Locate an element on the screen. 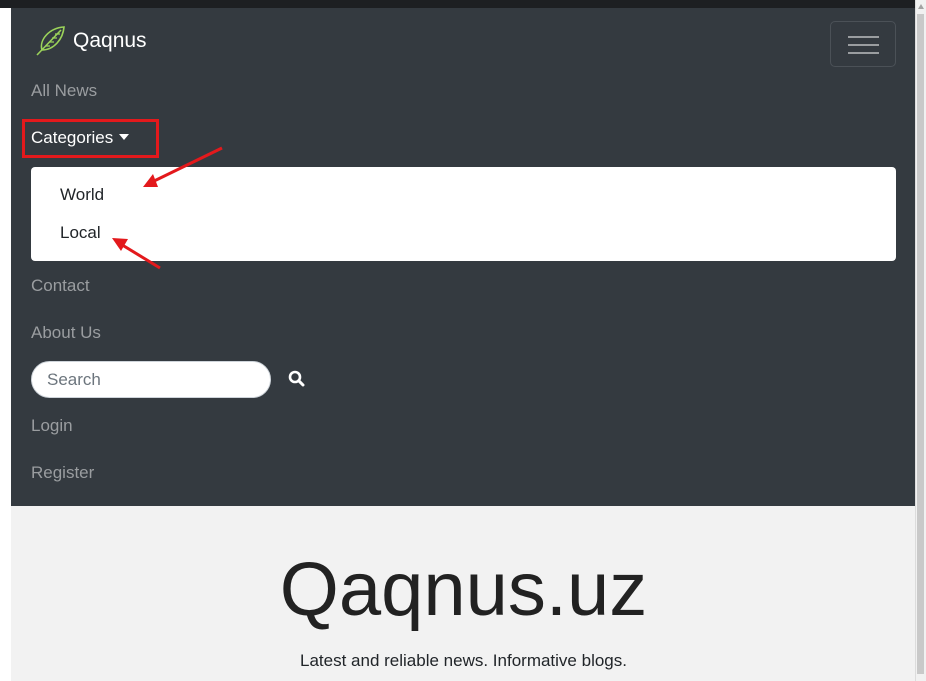  categories-label: Categories is located at coordinates (72, 137).